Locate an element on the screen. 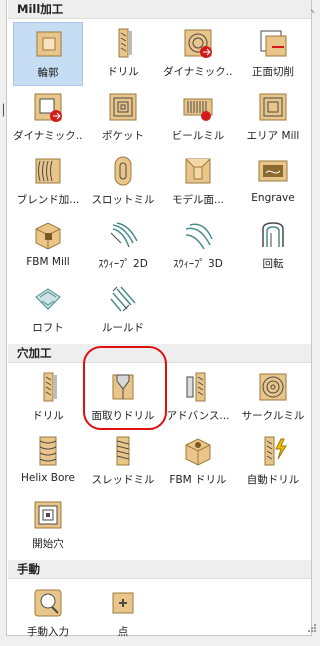 The width and height of the screenshot is (320, 646). resize-grip-icon is located at coordinates (312, 628).